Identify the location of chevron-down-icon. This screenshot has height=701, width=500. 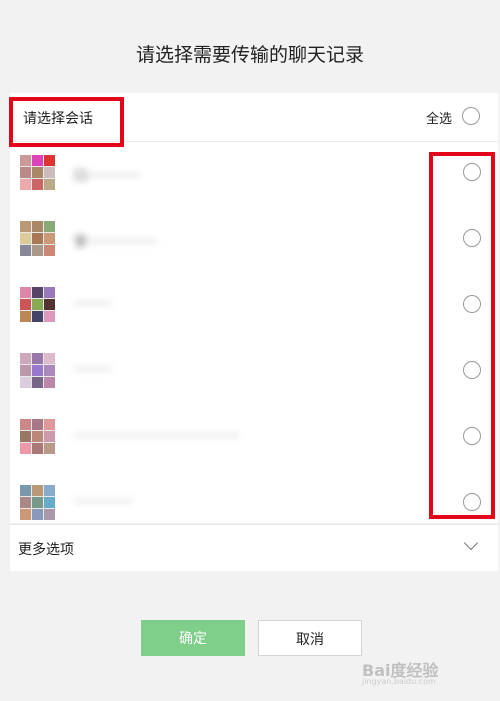
(471, 543).